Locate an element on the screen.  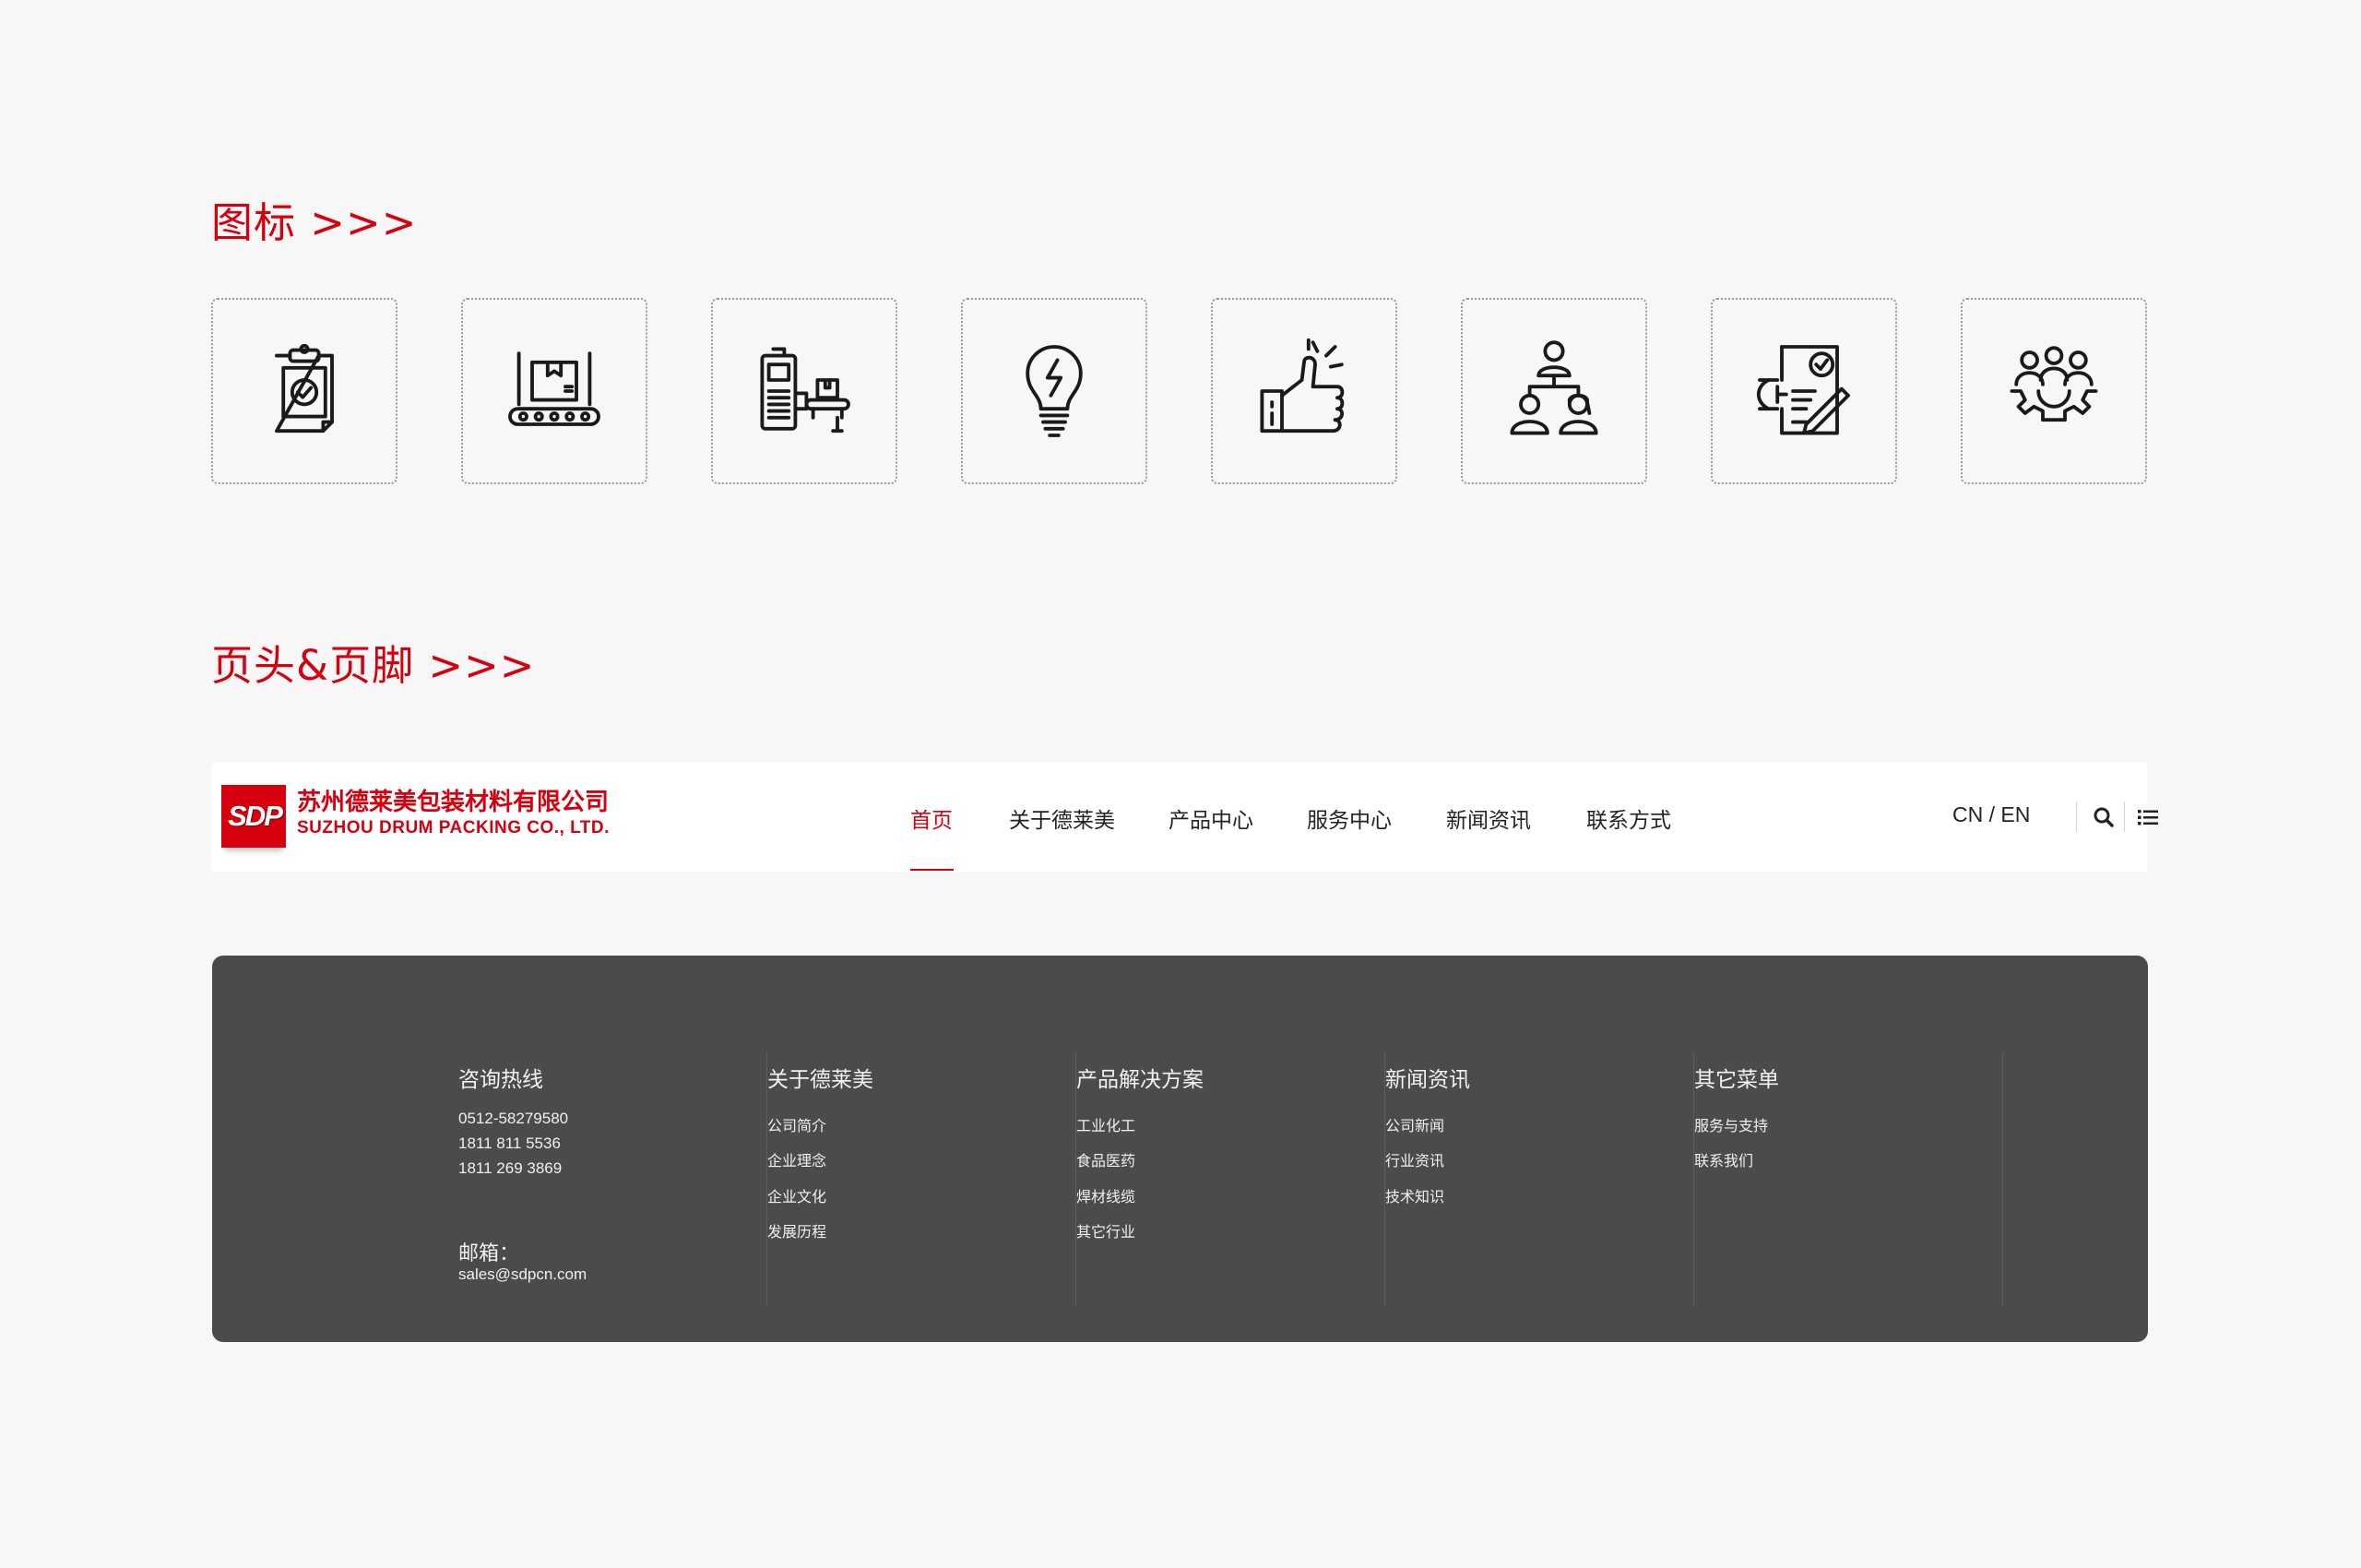
icon-card-machine is located at coordinates (804, 391).